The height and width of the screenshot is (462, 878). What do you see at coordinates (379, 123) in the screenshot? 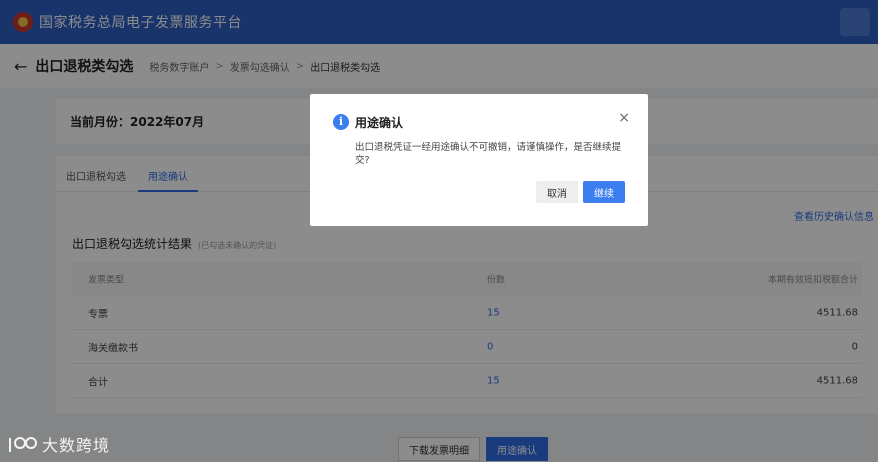
I see `dialog-title: 用途确认` at bounding box center [379, 123].